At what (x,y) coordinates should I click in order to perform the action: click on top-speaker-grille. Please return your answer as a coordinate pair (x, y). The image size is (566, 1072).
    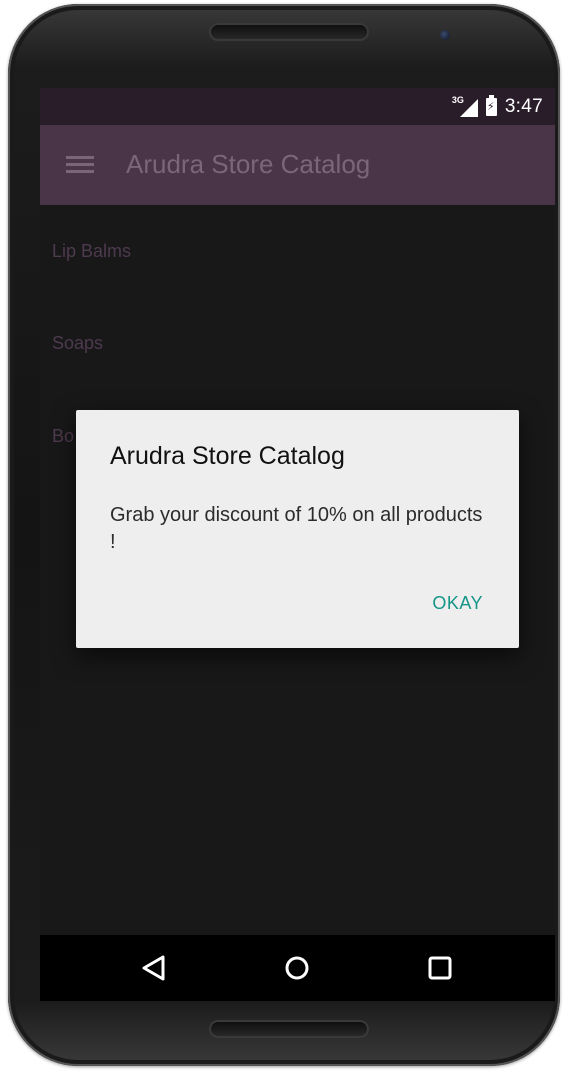
    Looking at the image, I should click on (289, 32).